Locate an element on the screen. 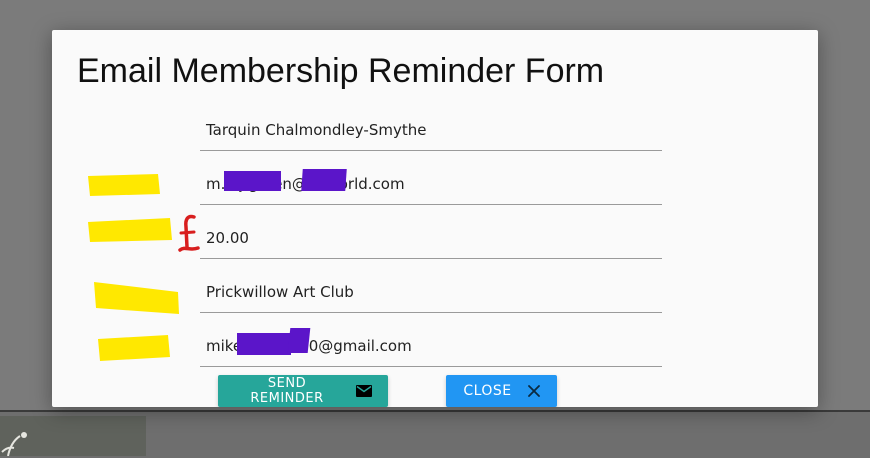 Image resolution: width=870 pixels, height=458 pixels. send-reminder-label: SEND REMINDER is located at coordinates (287, 391).